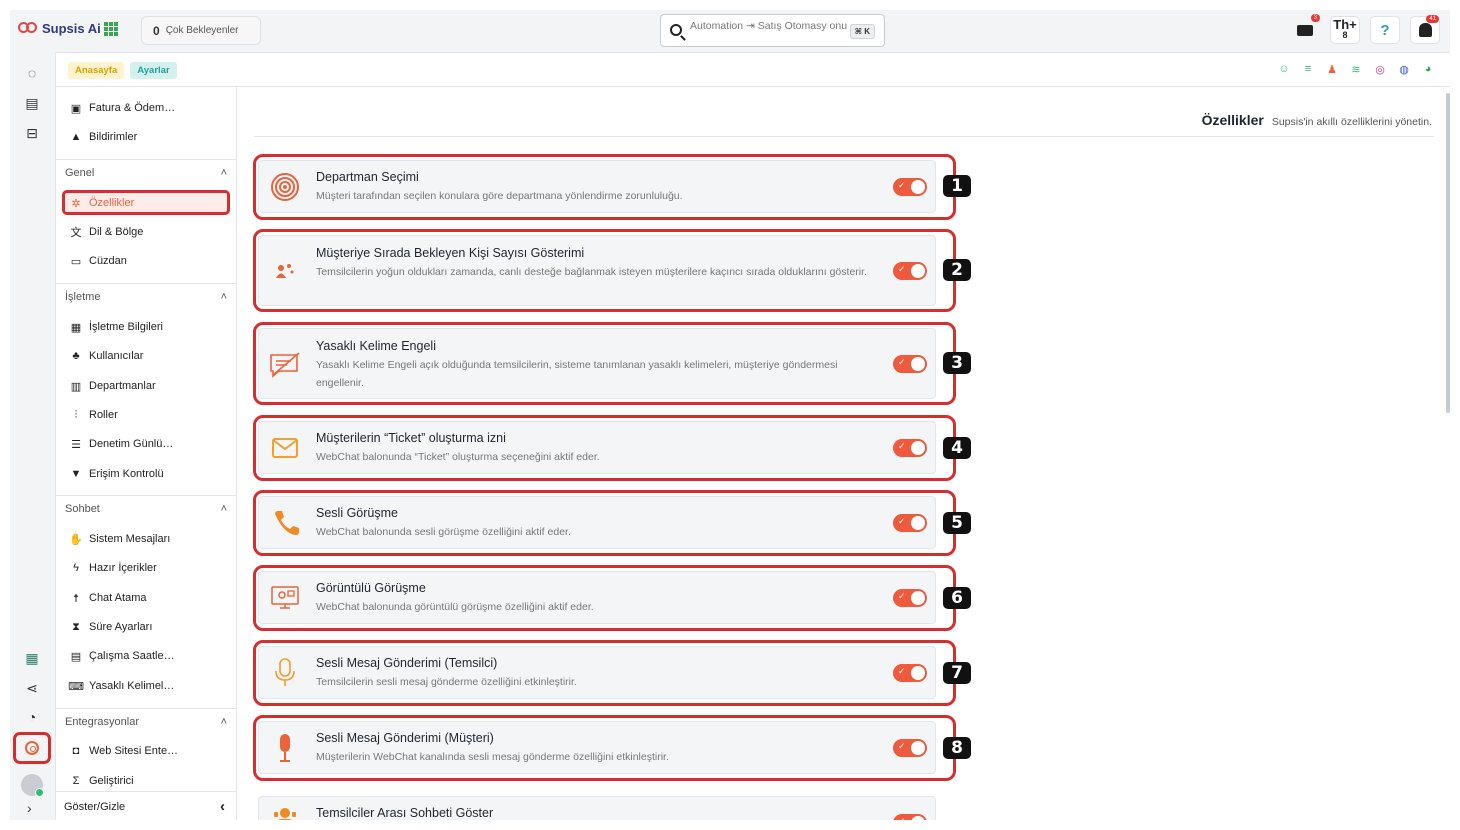 The height and width of the screenshot is (830, 1460). What do you see at coordinates (150, 261) in the screenshot?
I see `sidebar-item-wallet: ▭ Cüzdan` at bounding box center [150, 261].